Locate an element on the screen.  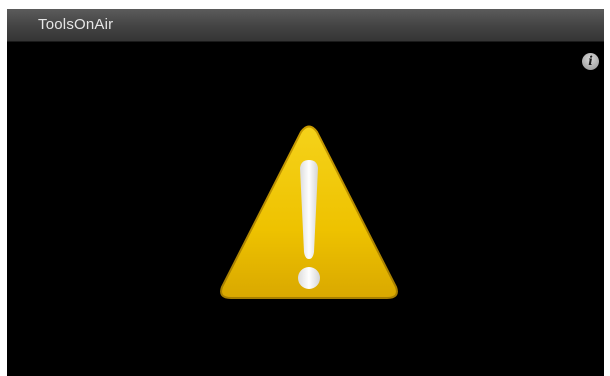
info-glyph: i is located at coordinates (590, 61).